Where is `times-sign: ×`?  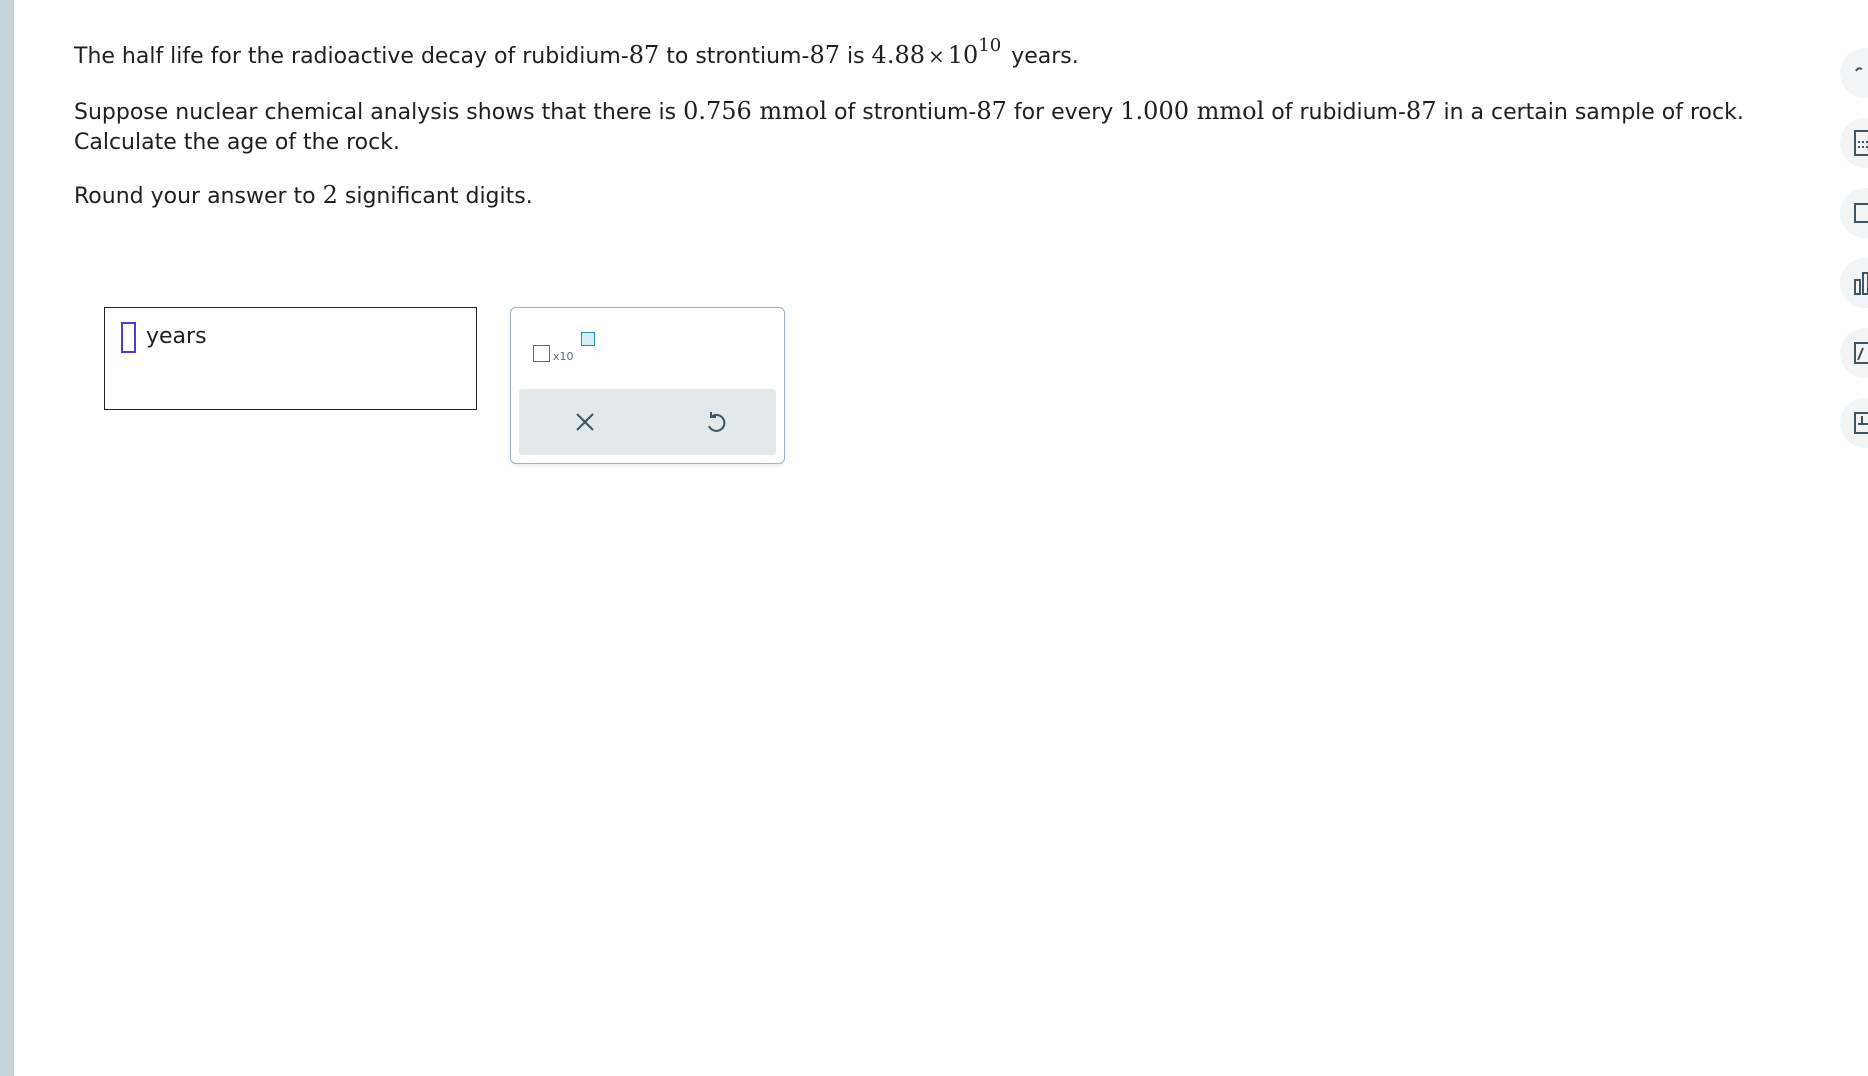 times-sign: × is located at coordinates (936, 56).